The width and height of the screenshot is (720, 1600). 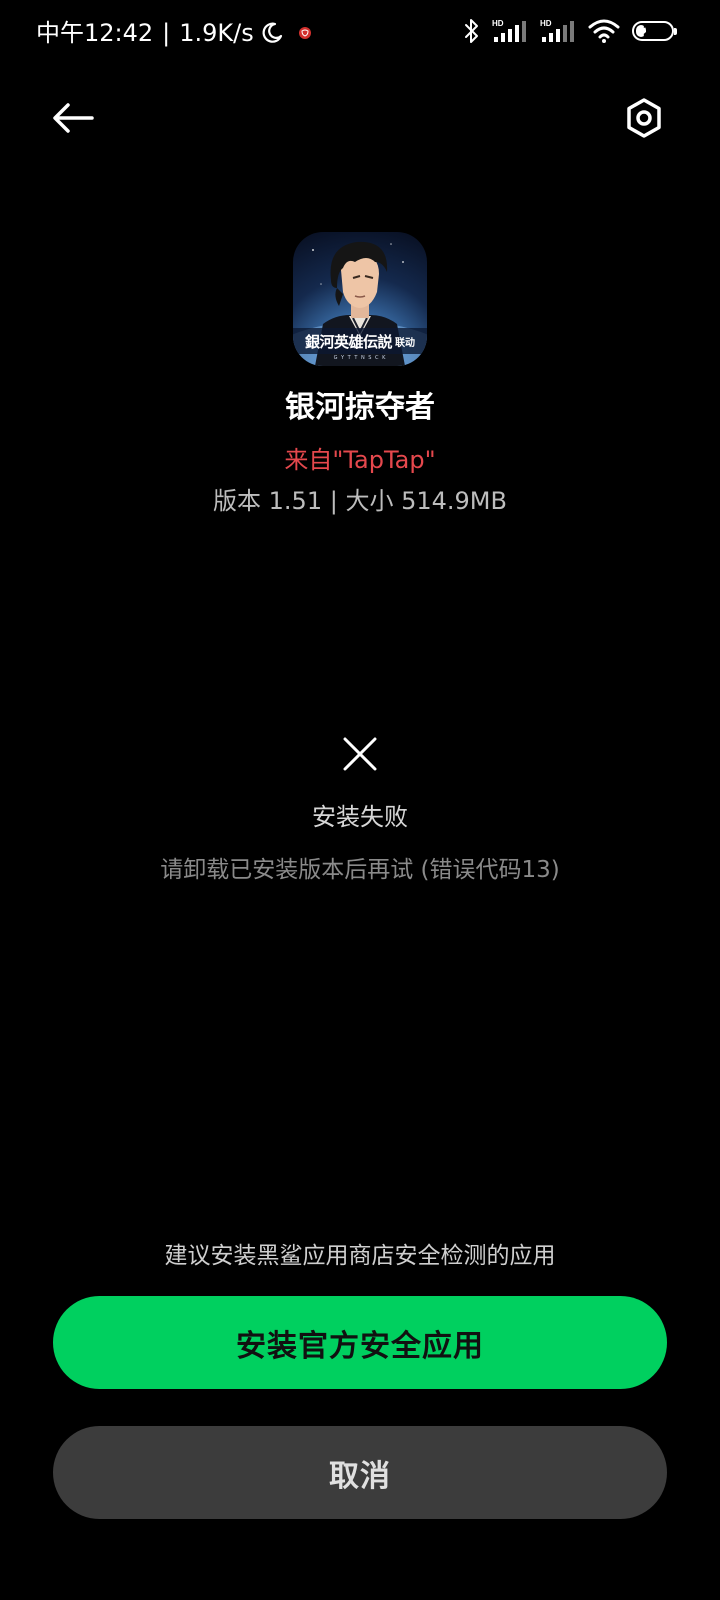 What do you see at coordinates (348, 341) in the screenshot?
I see `app-icon-banner-title: 銀河英雄伝説` at bounding box center [348, 341].